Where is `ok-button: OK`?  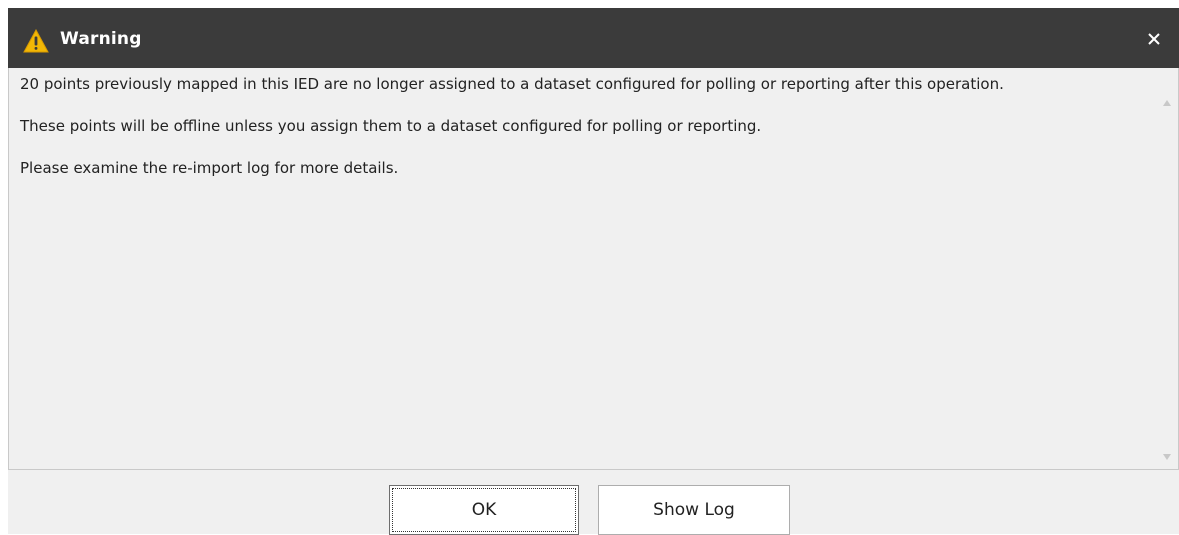
ok-button: OK is located at coordinates (484, 510).